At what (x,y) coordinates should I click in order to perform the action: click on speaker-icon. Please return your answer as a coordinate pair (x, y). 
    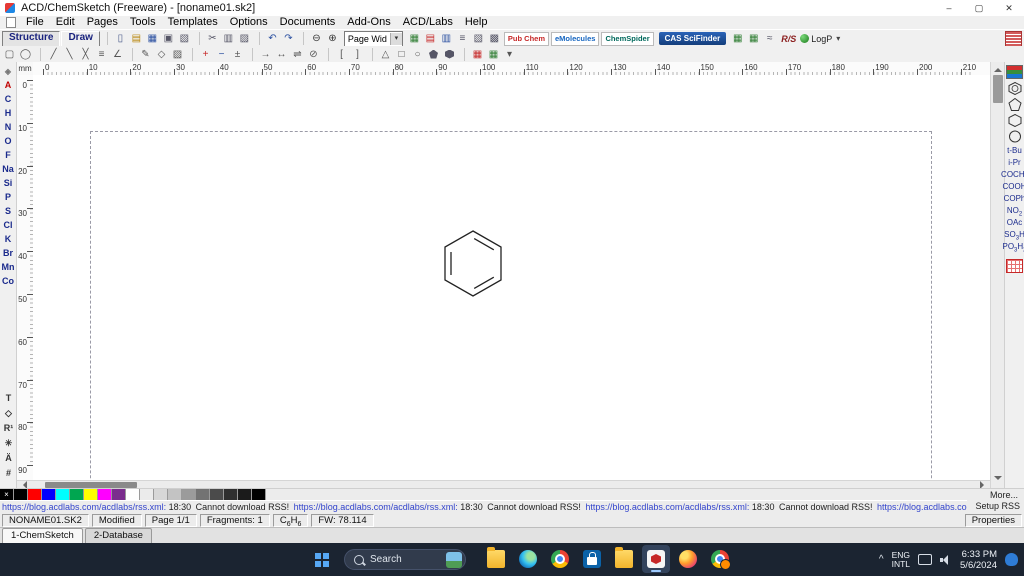
    Looking at the image, I should click on (946, 559).